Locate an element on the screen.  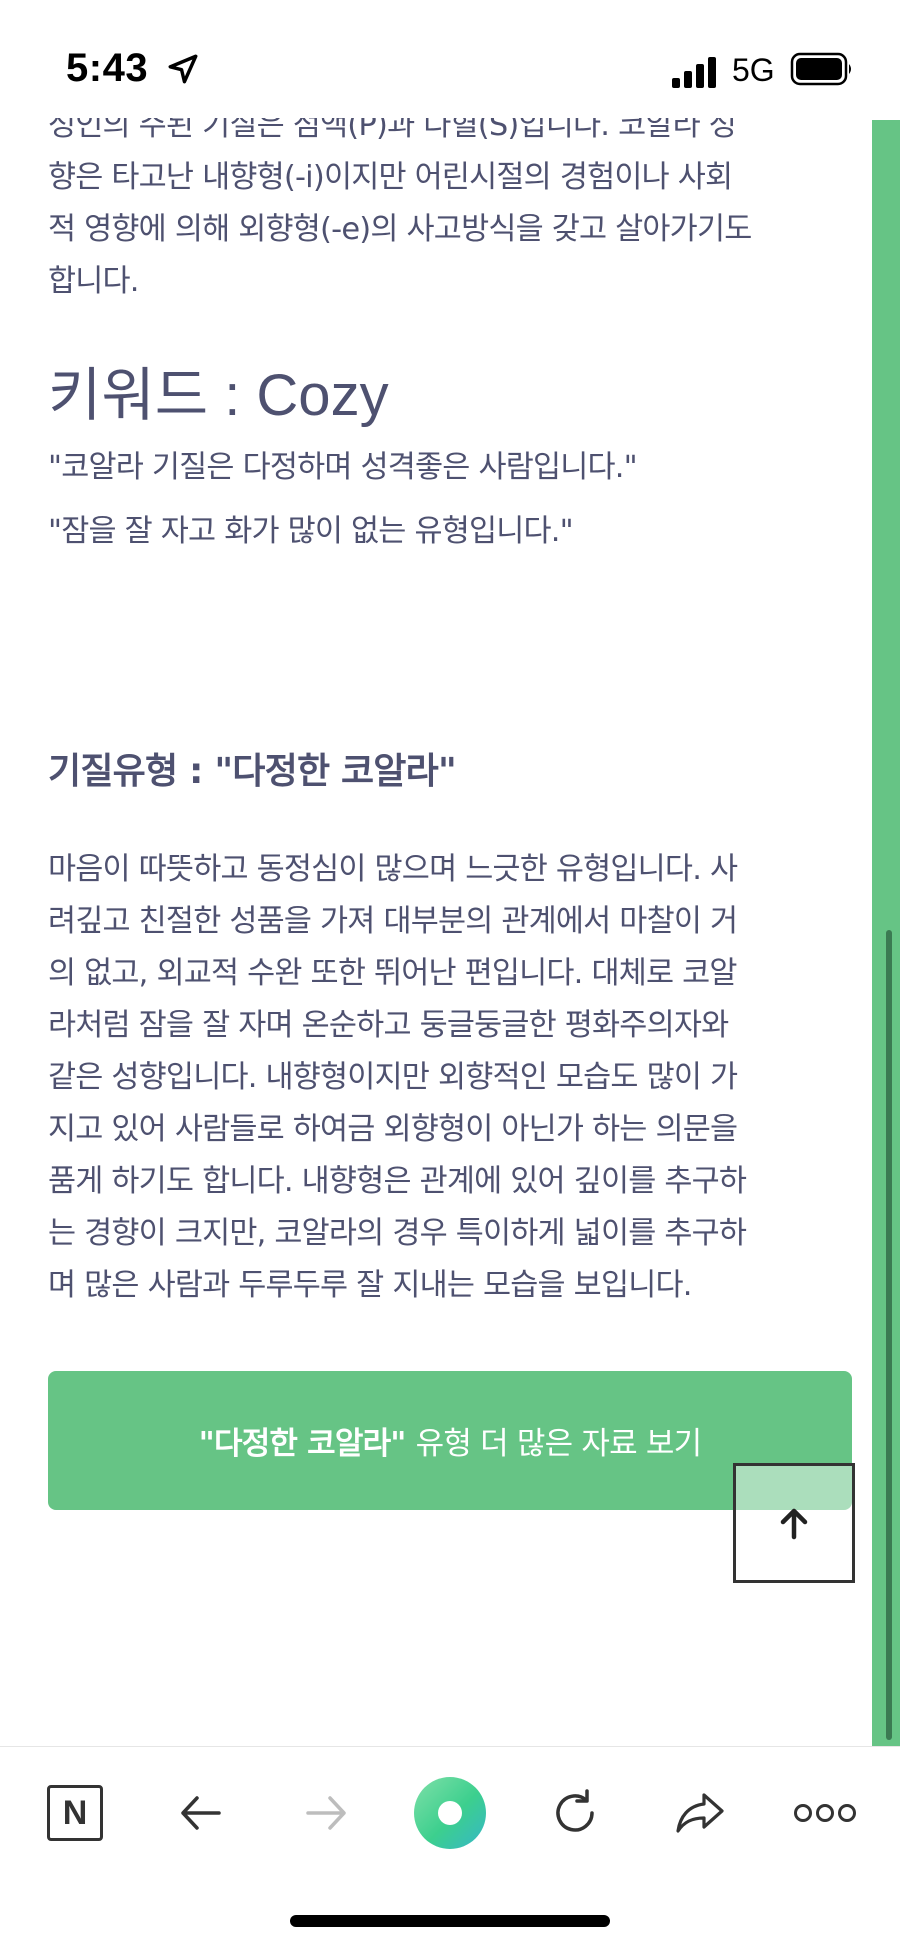
reload-icon is located at coordinates (575, 1810).